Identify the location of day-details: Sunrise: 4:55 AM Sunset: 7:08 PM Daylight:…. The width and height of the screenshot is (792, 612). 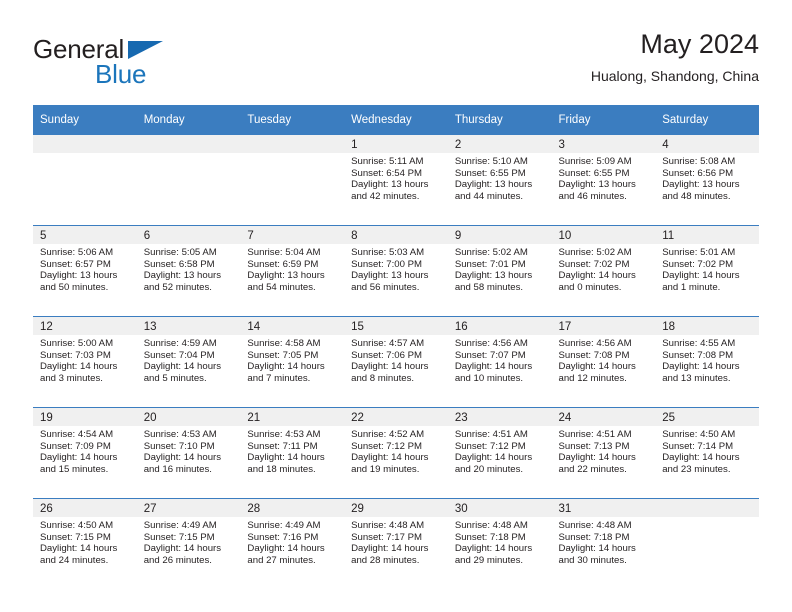
(707, 359).